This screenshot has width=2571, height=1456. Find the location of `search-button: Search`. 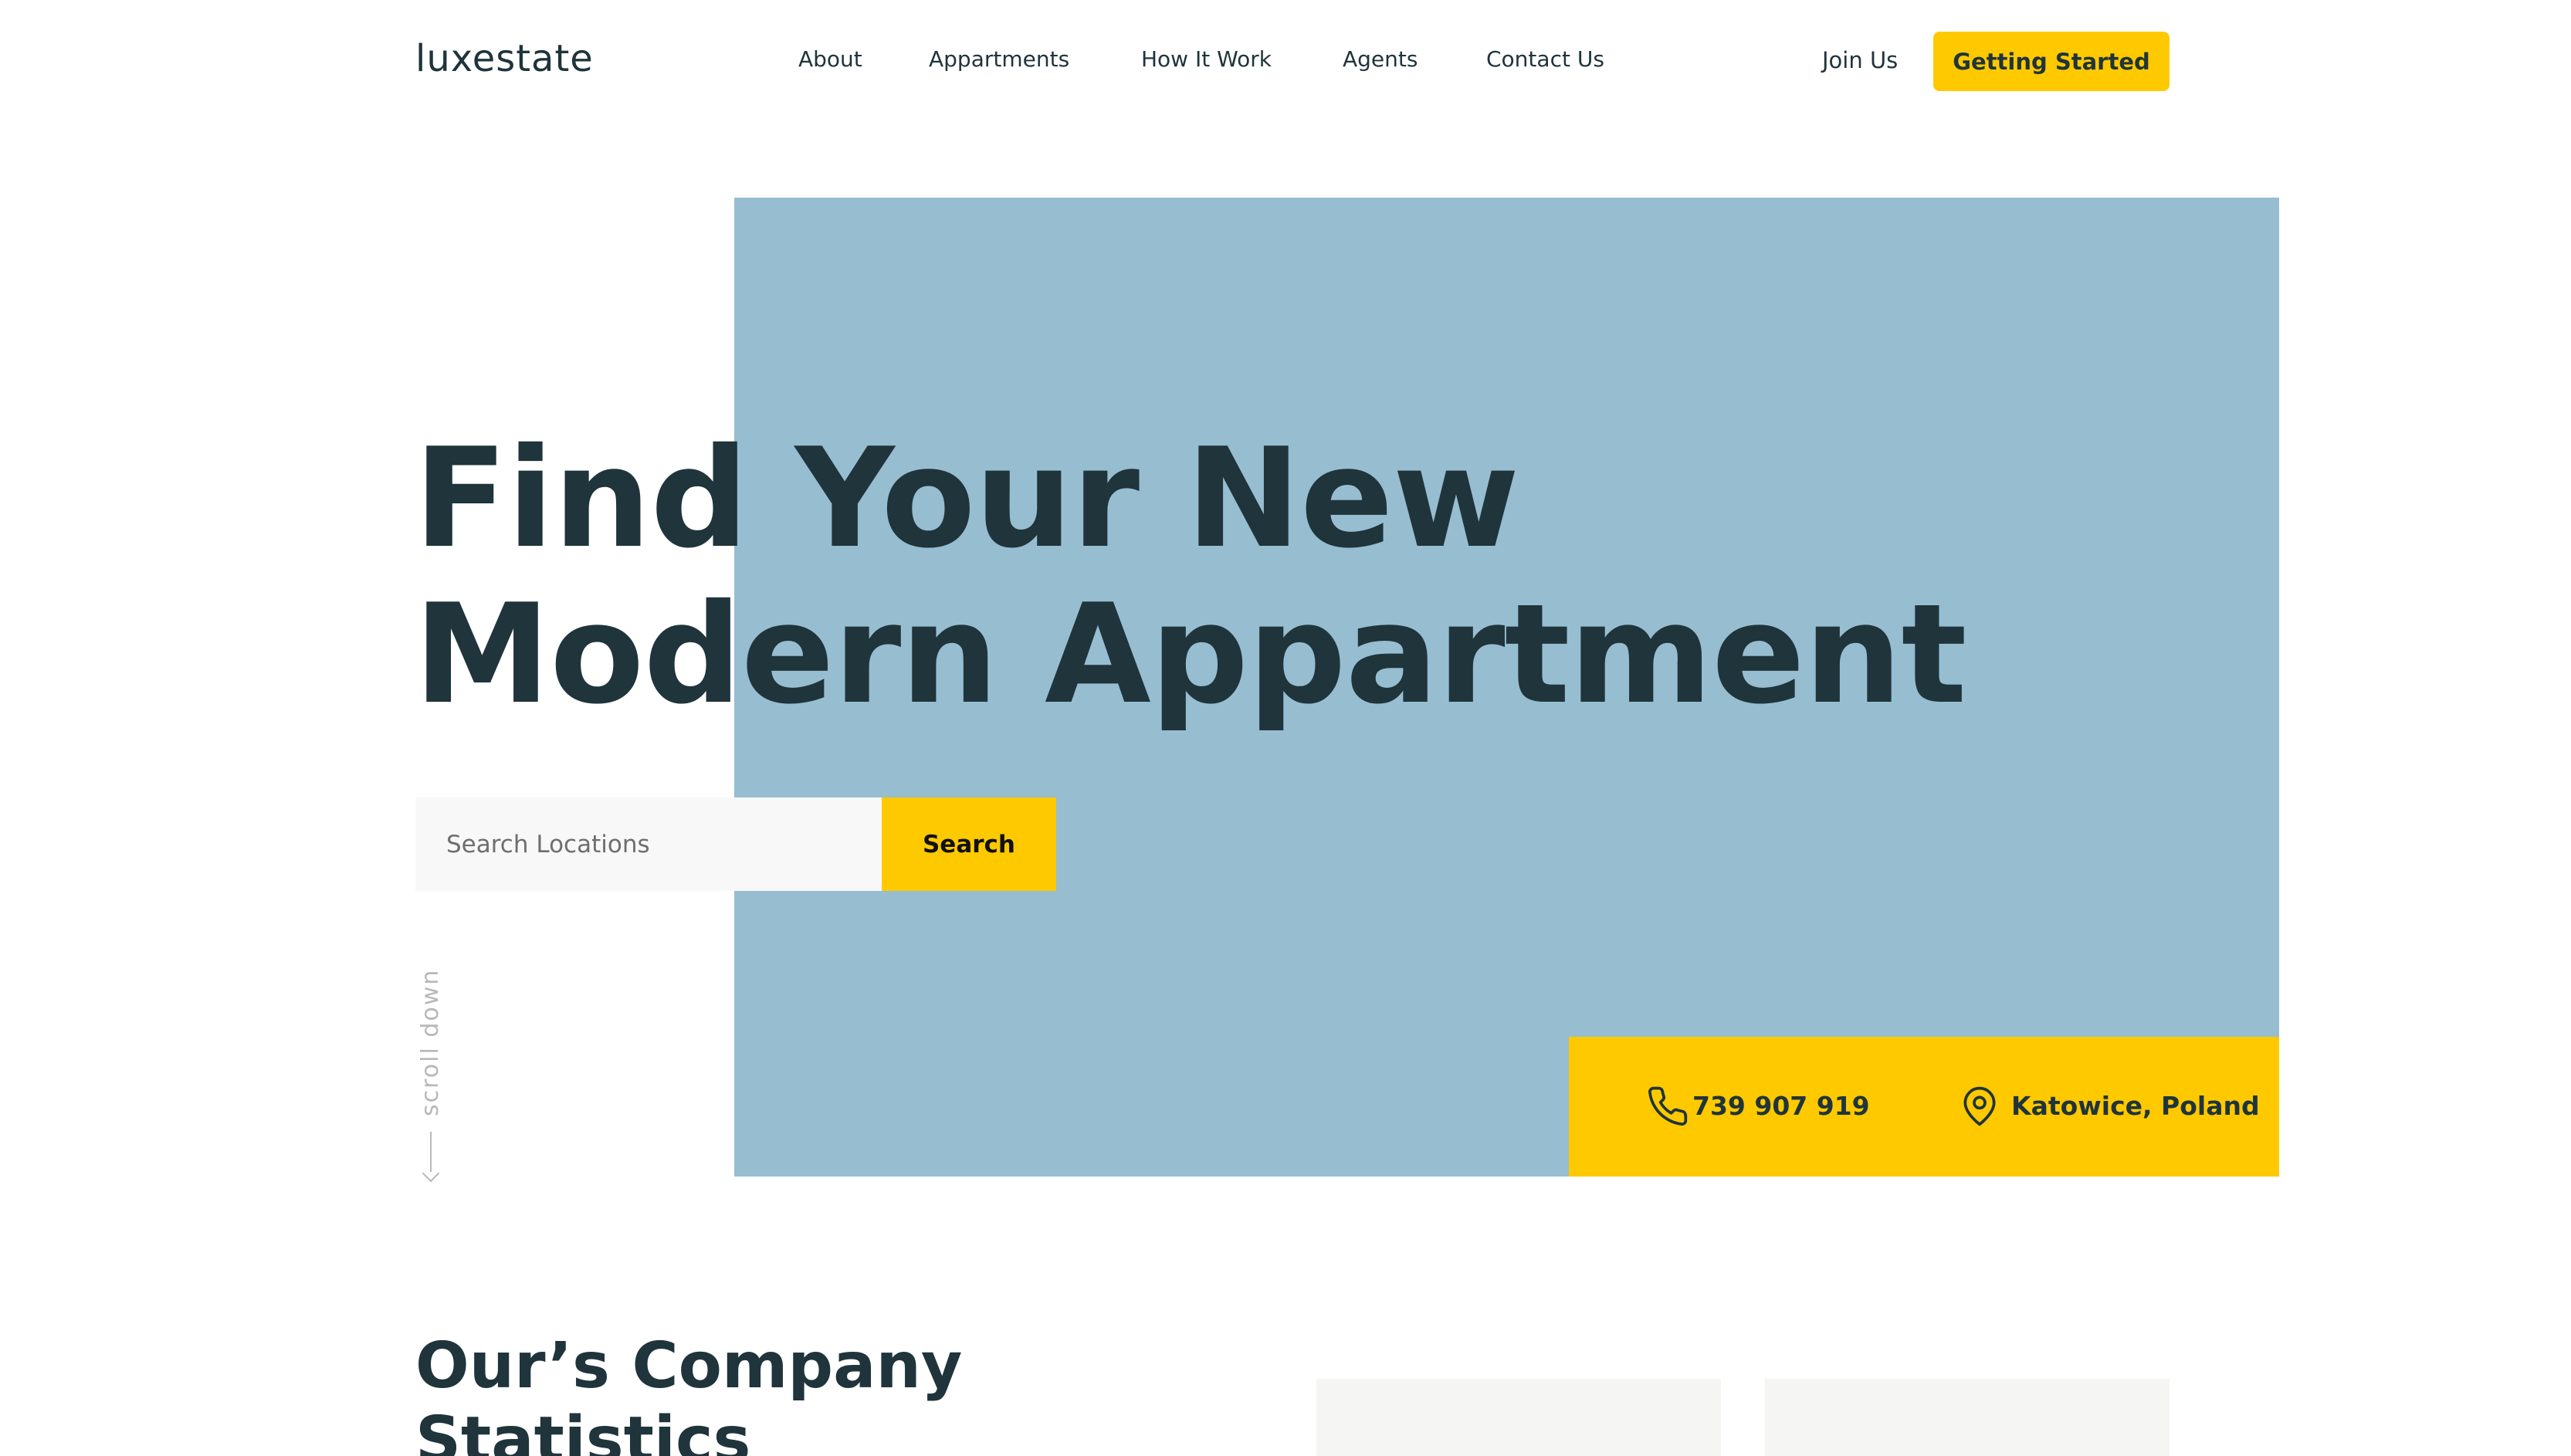

search-button: Search is located at coordinates (969, 844).